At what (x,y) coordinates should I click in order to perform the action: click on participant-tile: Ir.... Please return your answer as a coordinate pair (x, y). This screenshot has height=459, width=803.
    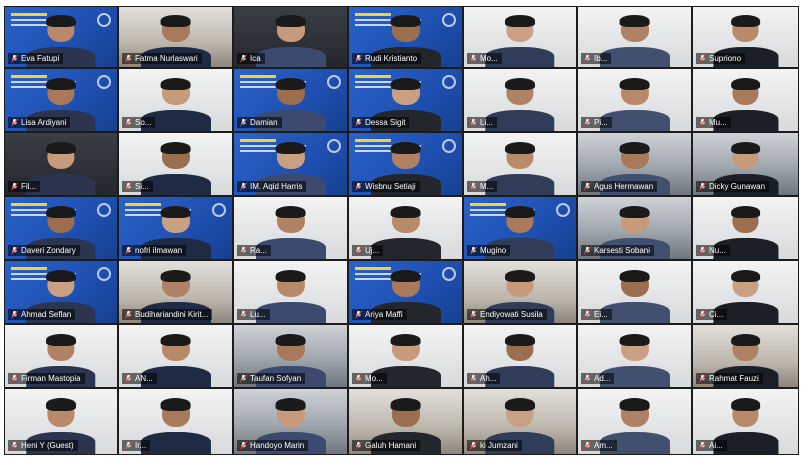
    Looking at the image, I should click on (175, 421).